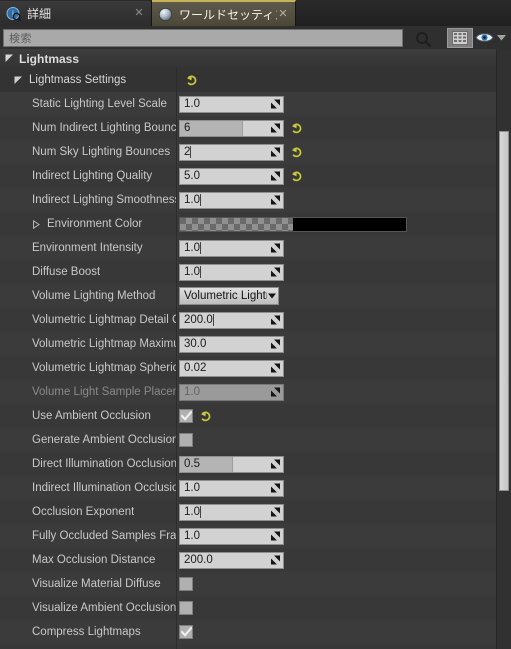 The width and height of the screenshot is (511, 649). Describe the element at coordinates (248, 584) in the screenshot. I see `property-row: Visualize Material Diffuse` at that location.